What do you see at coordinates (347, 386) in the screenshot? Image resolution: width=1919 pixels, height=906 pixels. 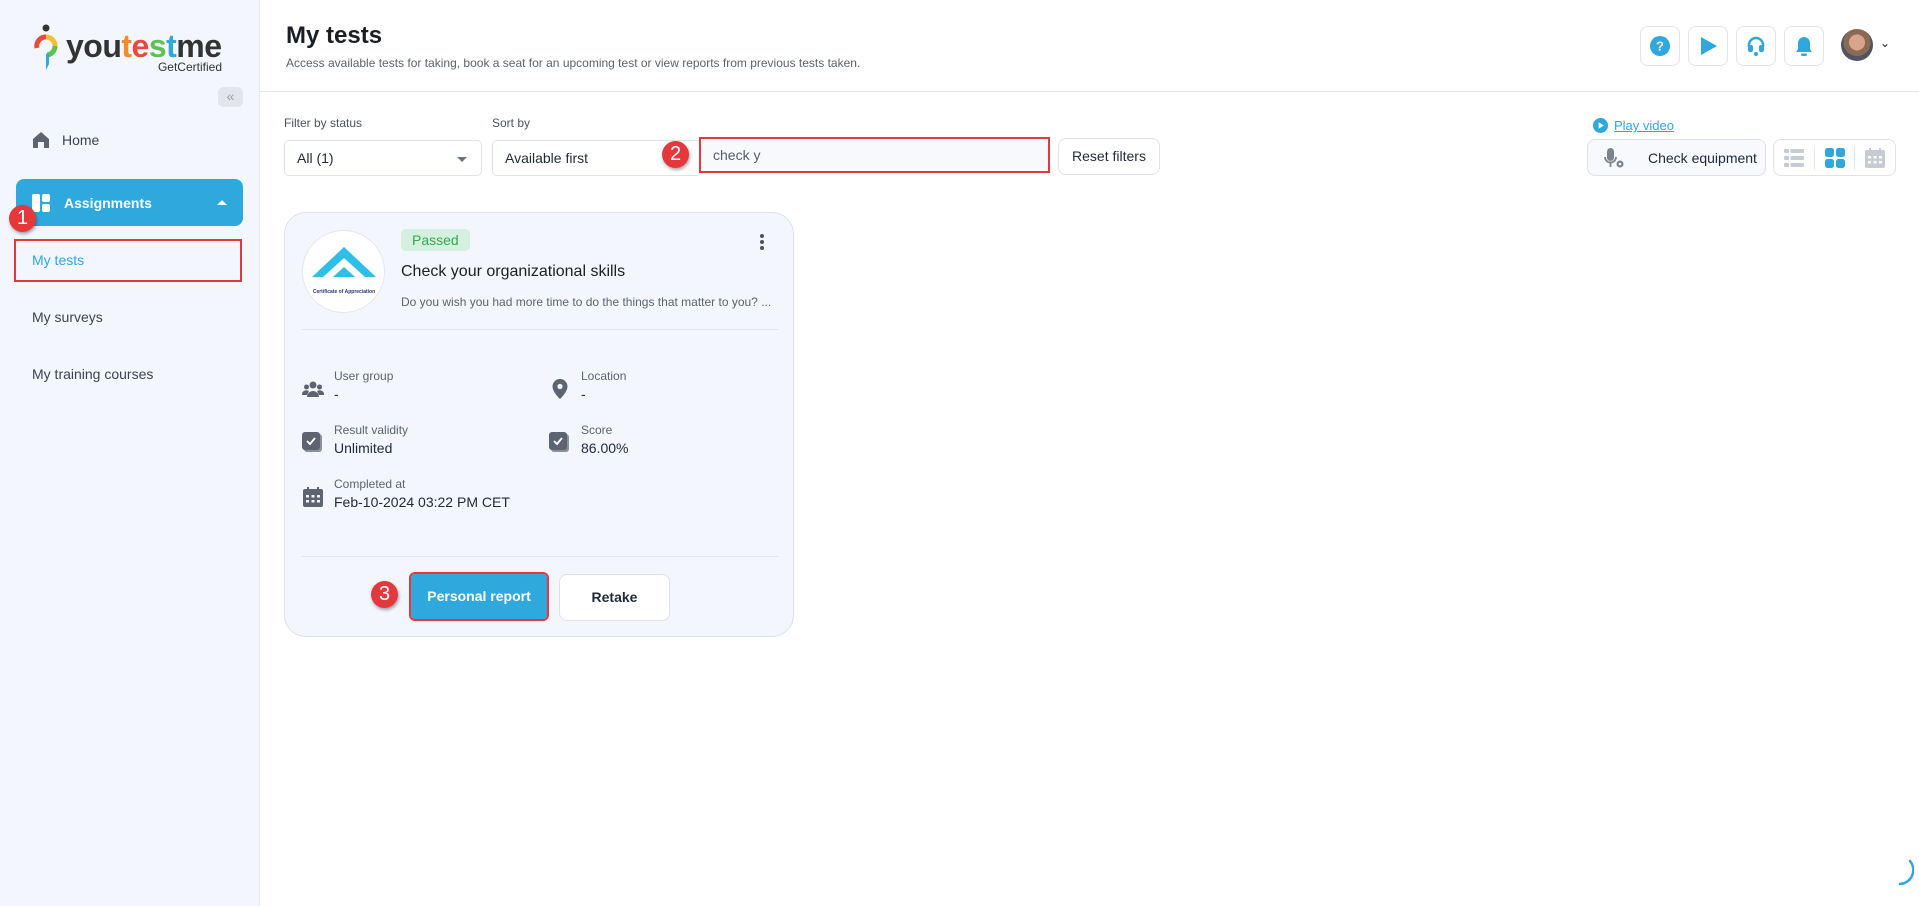 I see `meta-user-group: User group -` at bounding box center [347, 386].